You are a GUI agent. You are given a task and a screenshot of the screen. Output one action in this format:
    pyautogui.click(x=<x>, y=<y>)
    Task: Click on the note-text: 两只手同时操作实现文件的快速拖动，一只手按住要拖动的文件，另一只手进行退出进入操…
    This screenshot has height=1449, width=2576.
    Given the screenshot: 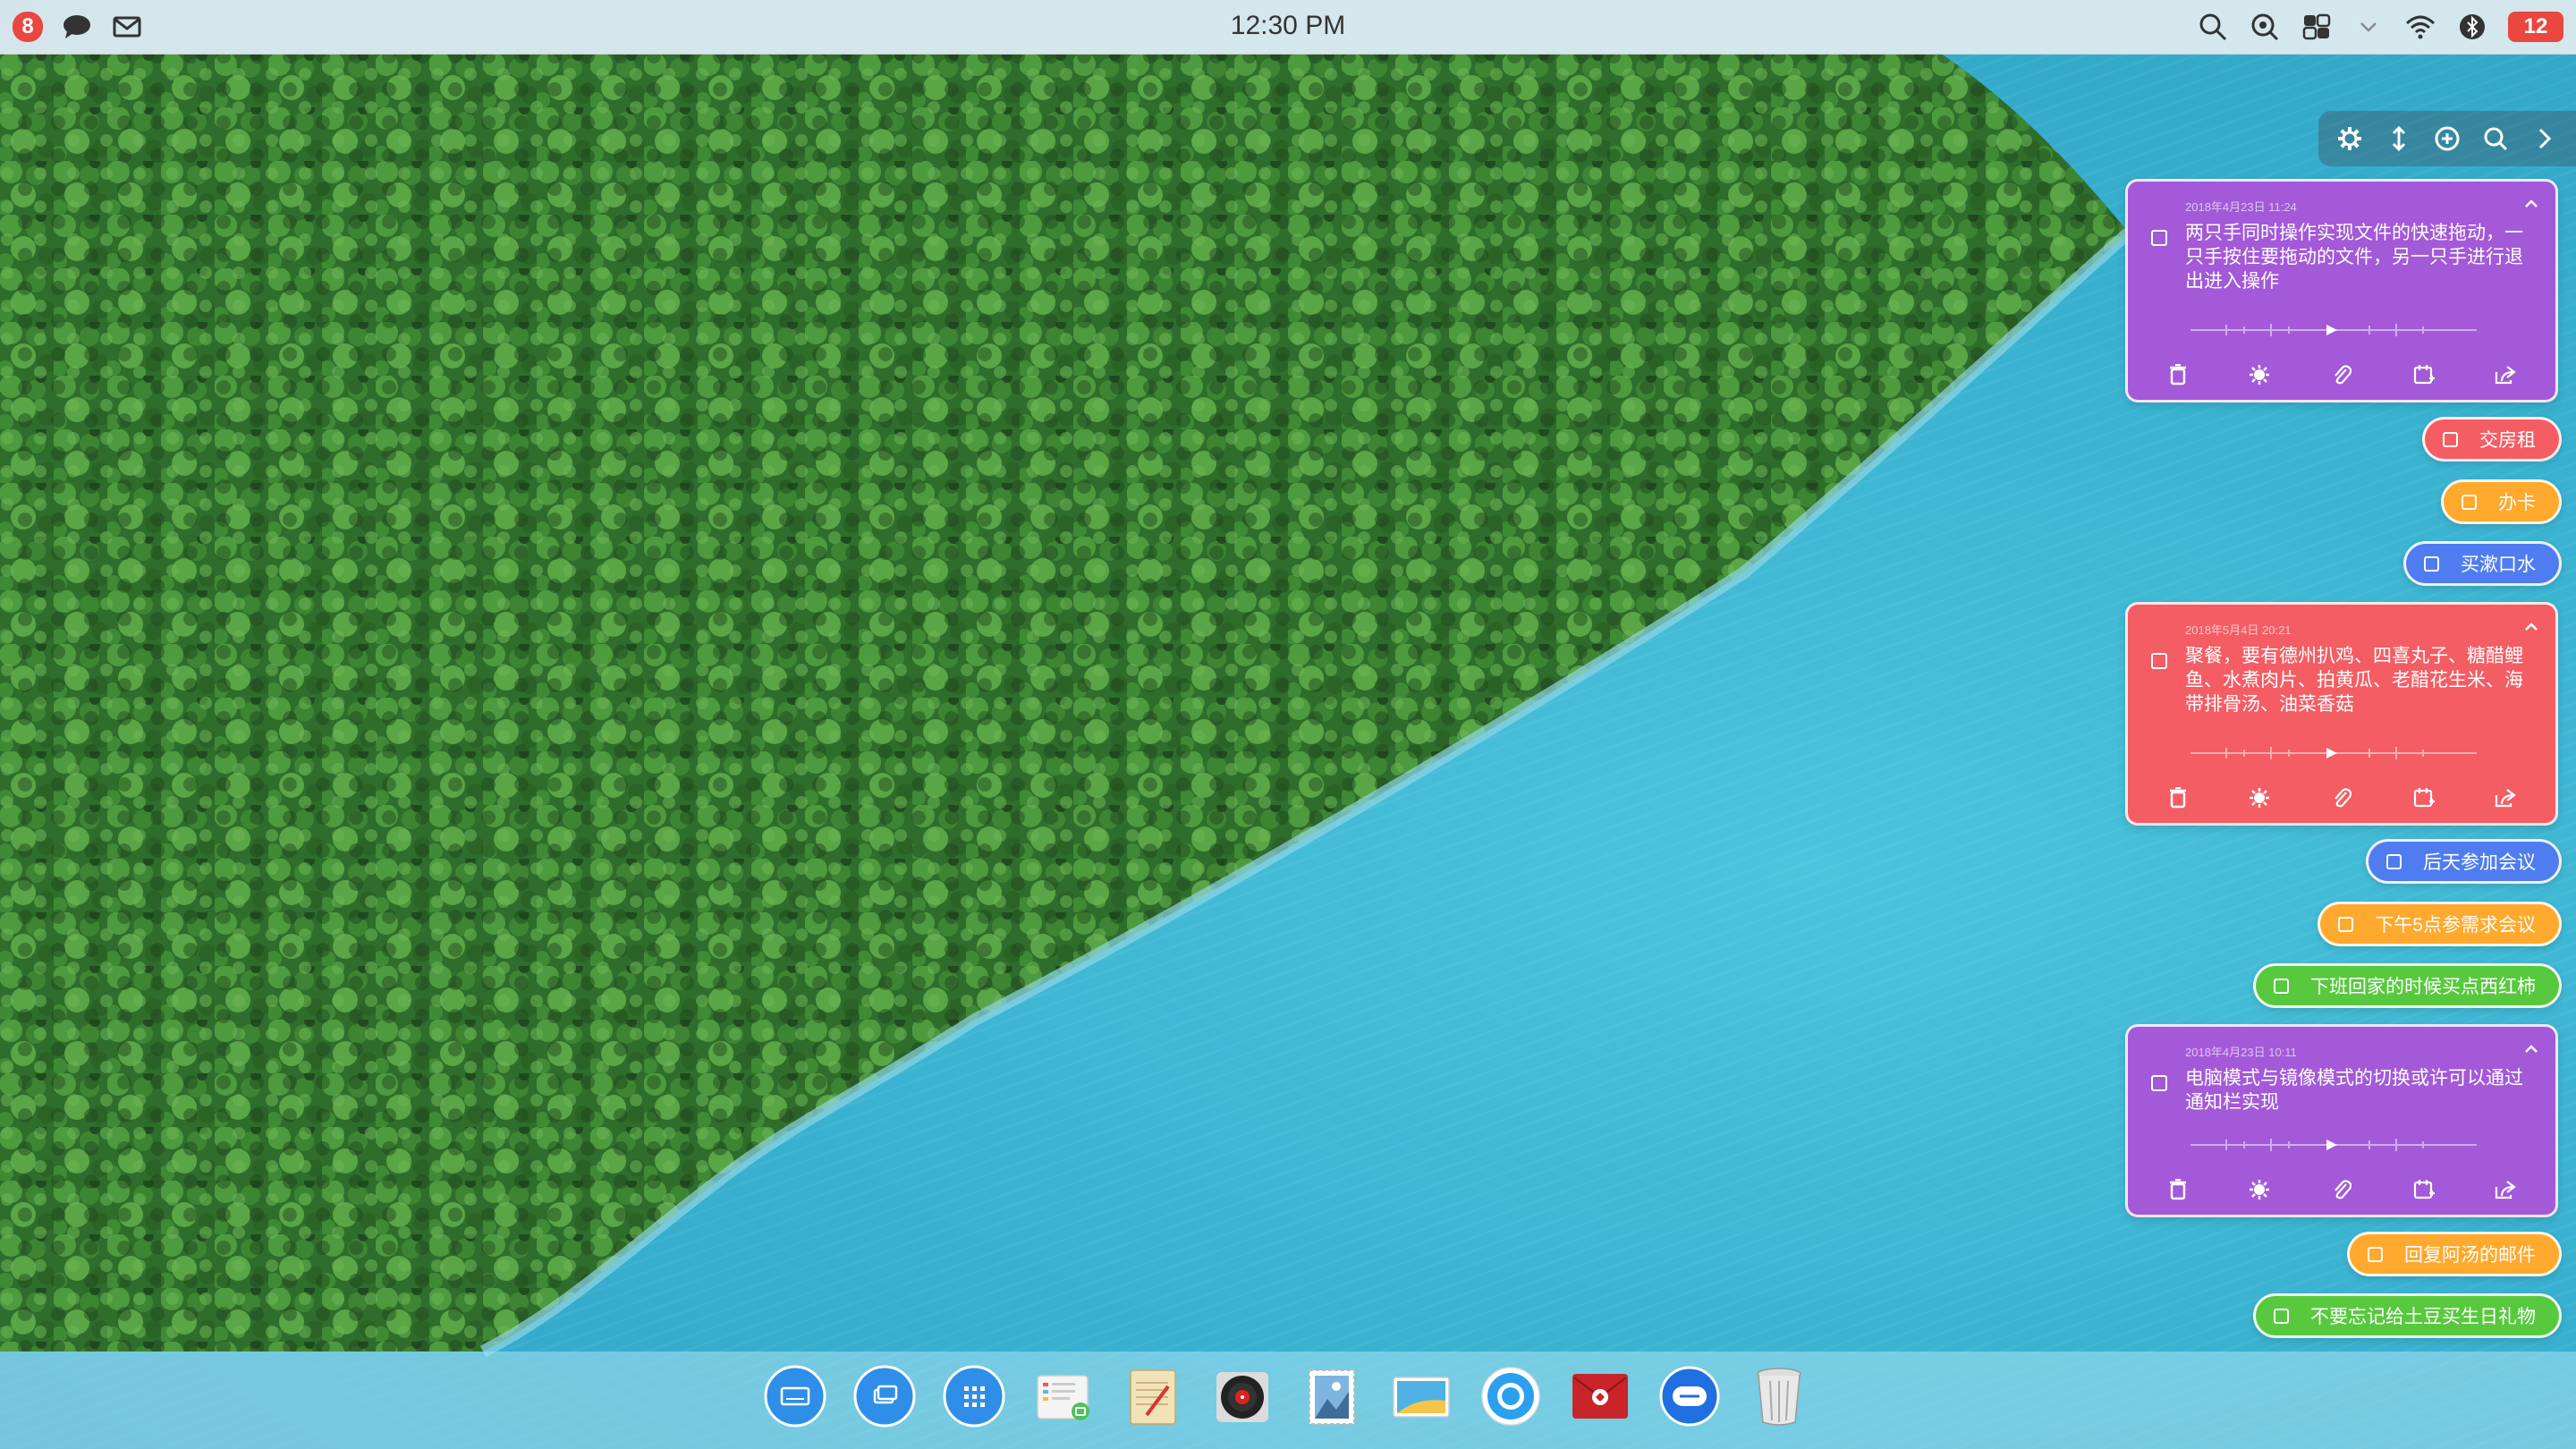 What is the action you would take?
    pyautogui.click(x=2359, y=257)
    